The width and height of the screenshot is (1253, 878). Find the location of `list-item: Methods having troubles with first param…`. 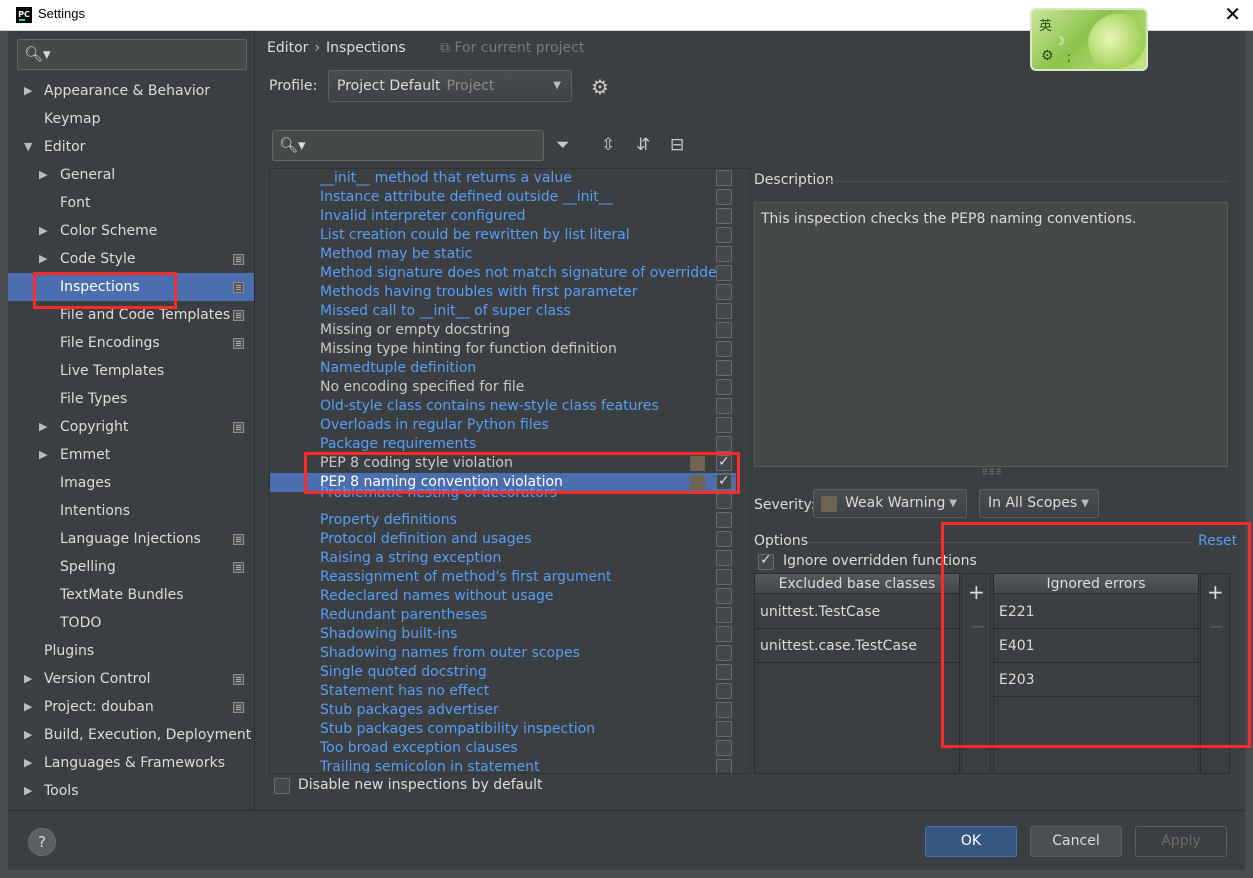

list-item: Methods having troubles with first param… is located at coordinates (503, 292).